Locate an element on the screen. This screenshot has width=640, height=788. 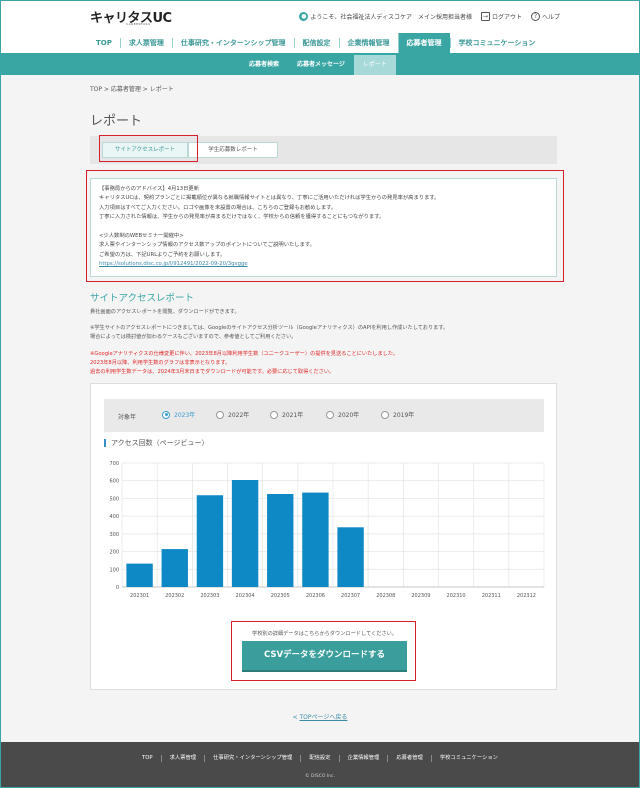
x-tick-label: 202302 is located at coordinates (174, 596).